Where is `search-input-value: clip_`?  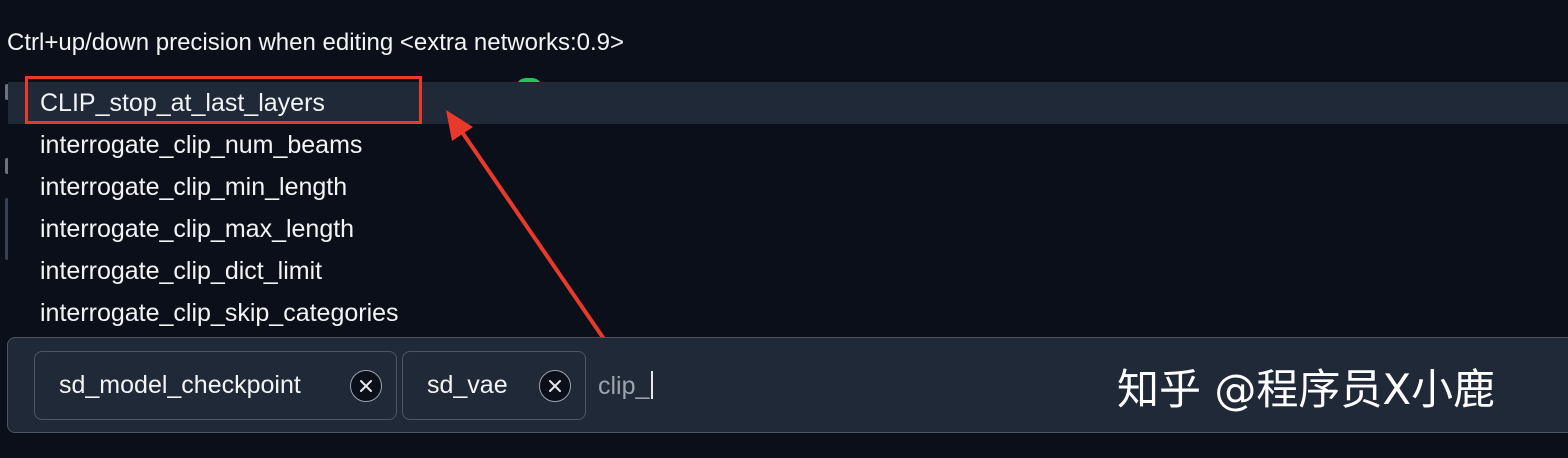
search-input-value: clip_ is located at coordinates (624, 386).